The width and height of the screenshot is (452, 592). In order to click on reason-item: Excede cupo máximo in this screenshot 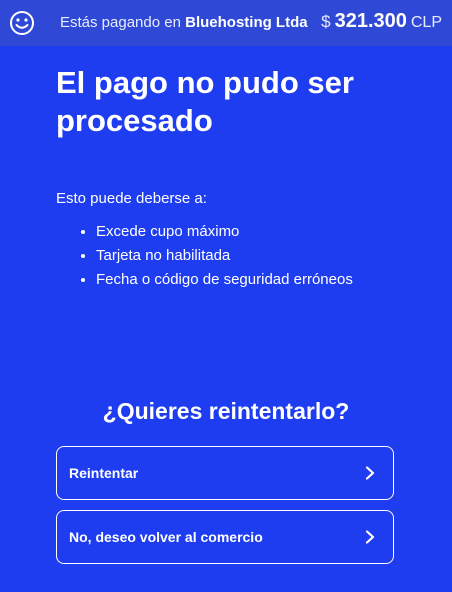, I will do `click(224, 232)`.